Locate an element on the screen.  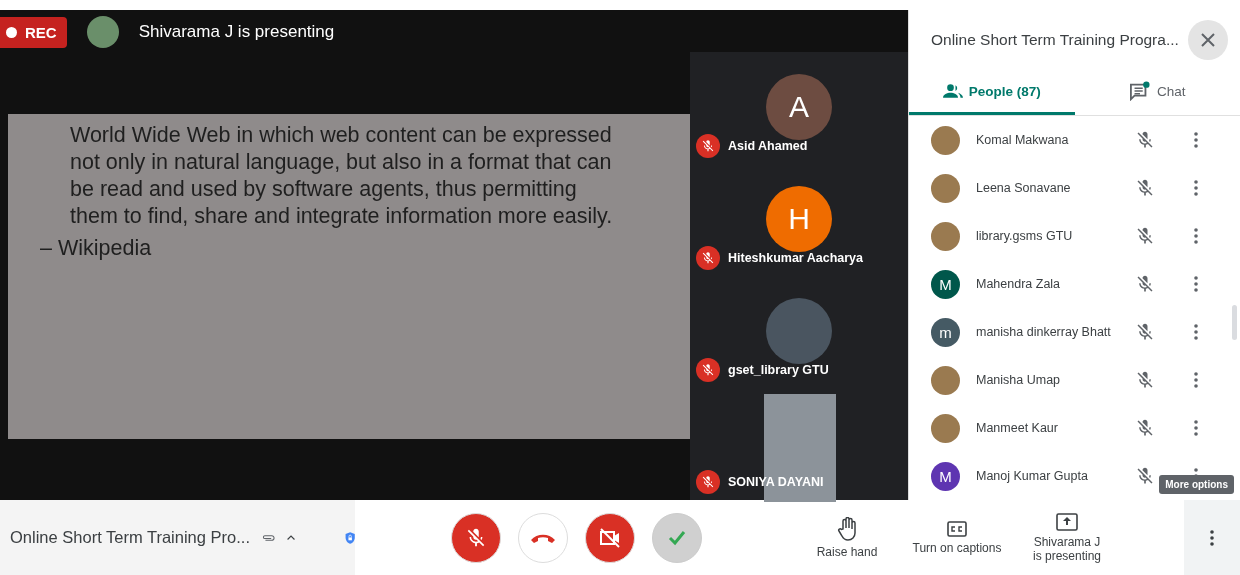
action-button: Shivarama J is presenting is located at coordinates (1067, 537).